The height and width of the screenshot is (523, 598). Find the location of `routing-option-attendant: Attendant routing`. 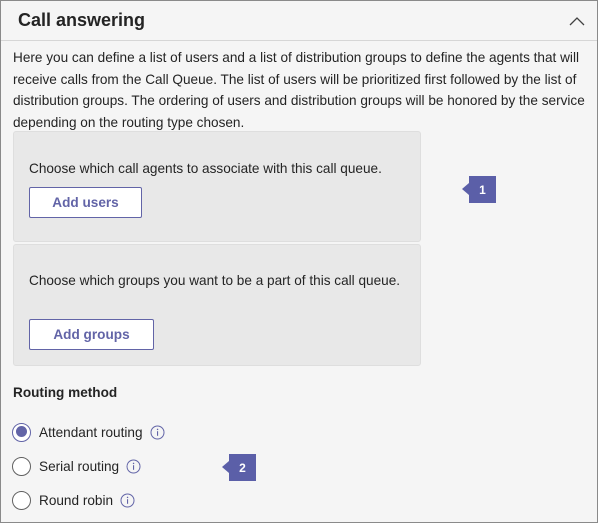

routing-option-attendant: Attendant routing is located at coordinates (88, 432).